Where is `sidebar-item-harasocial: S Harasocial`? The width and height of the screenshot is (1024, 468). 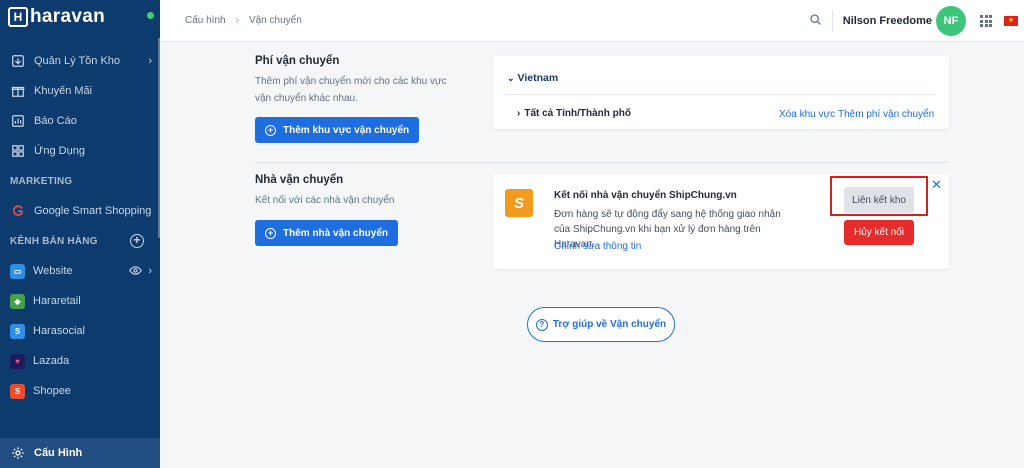 sidebar-item-harasocial: S Harasocial is located at coordinates (80, 331).